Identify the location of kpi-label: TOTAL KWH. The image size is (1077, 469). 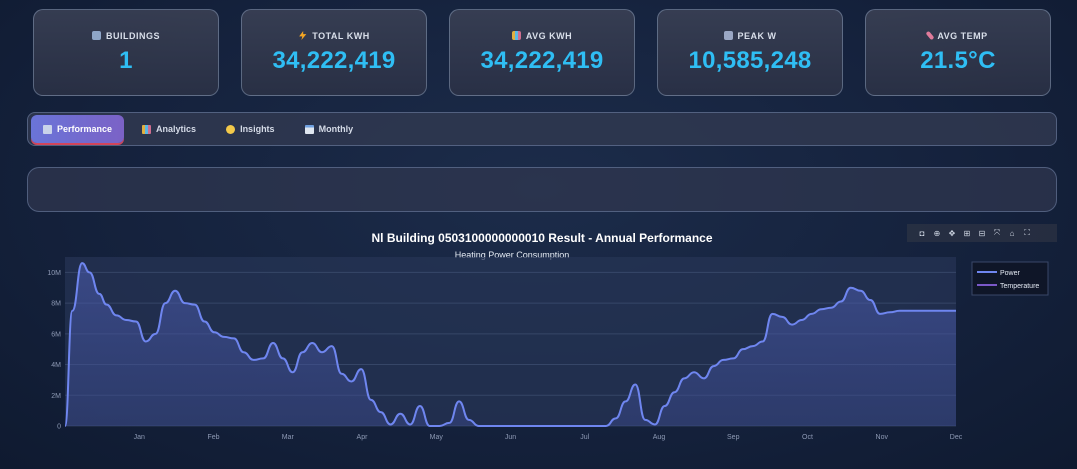
(341, 35).